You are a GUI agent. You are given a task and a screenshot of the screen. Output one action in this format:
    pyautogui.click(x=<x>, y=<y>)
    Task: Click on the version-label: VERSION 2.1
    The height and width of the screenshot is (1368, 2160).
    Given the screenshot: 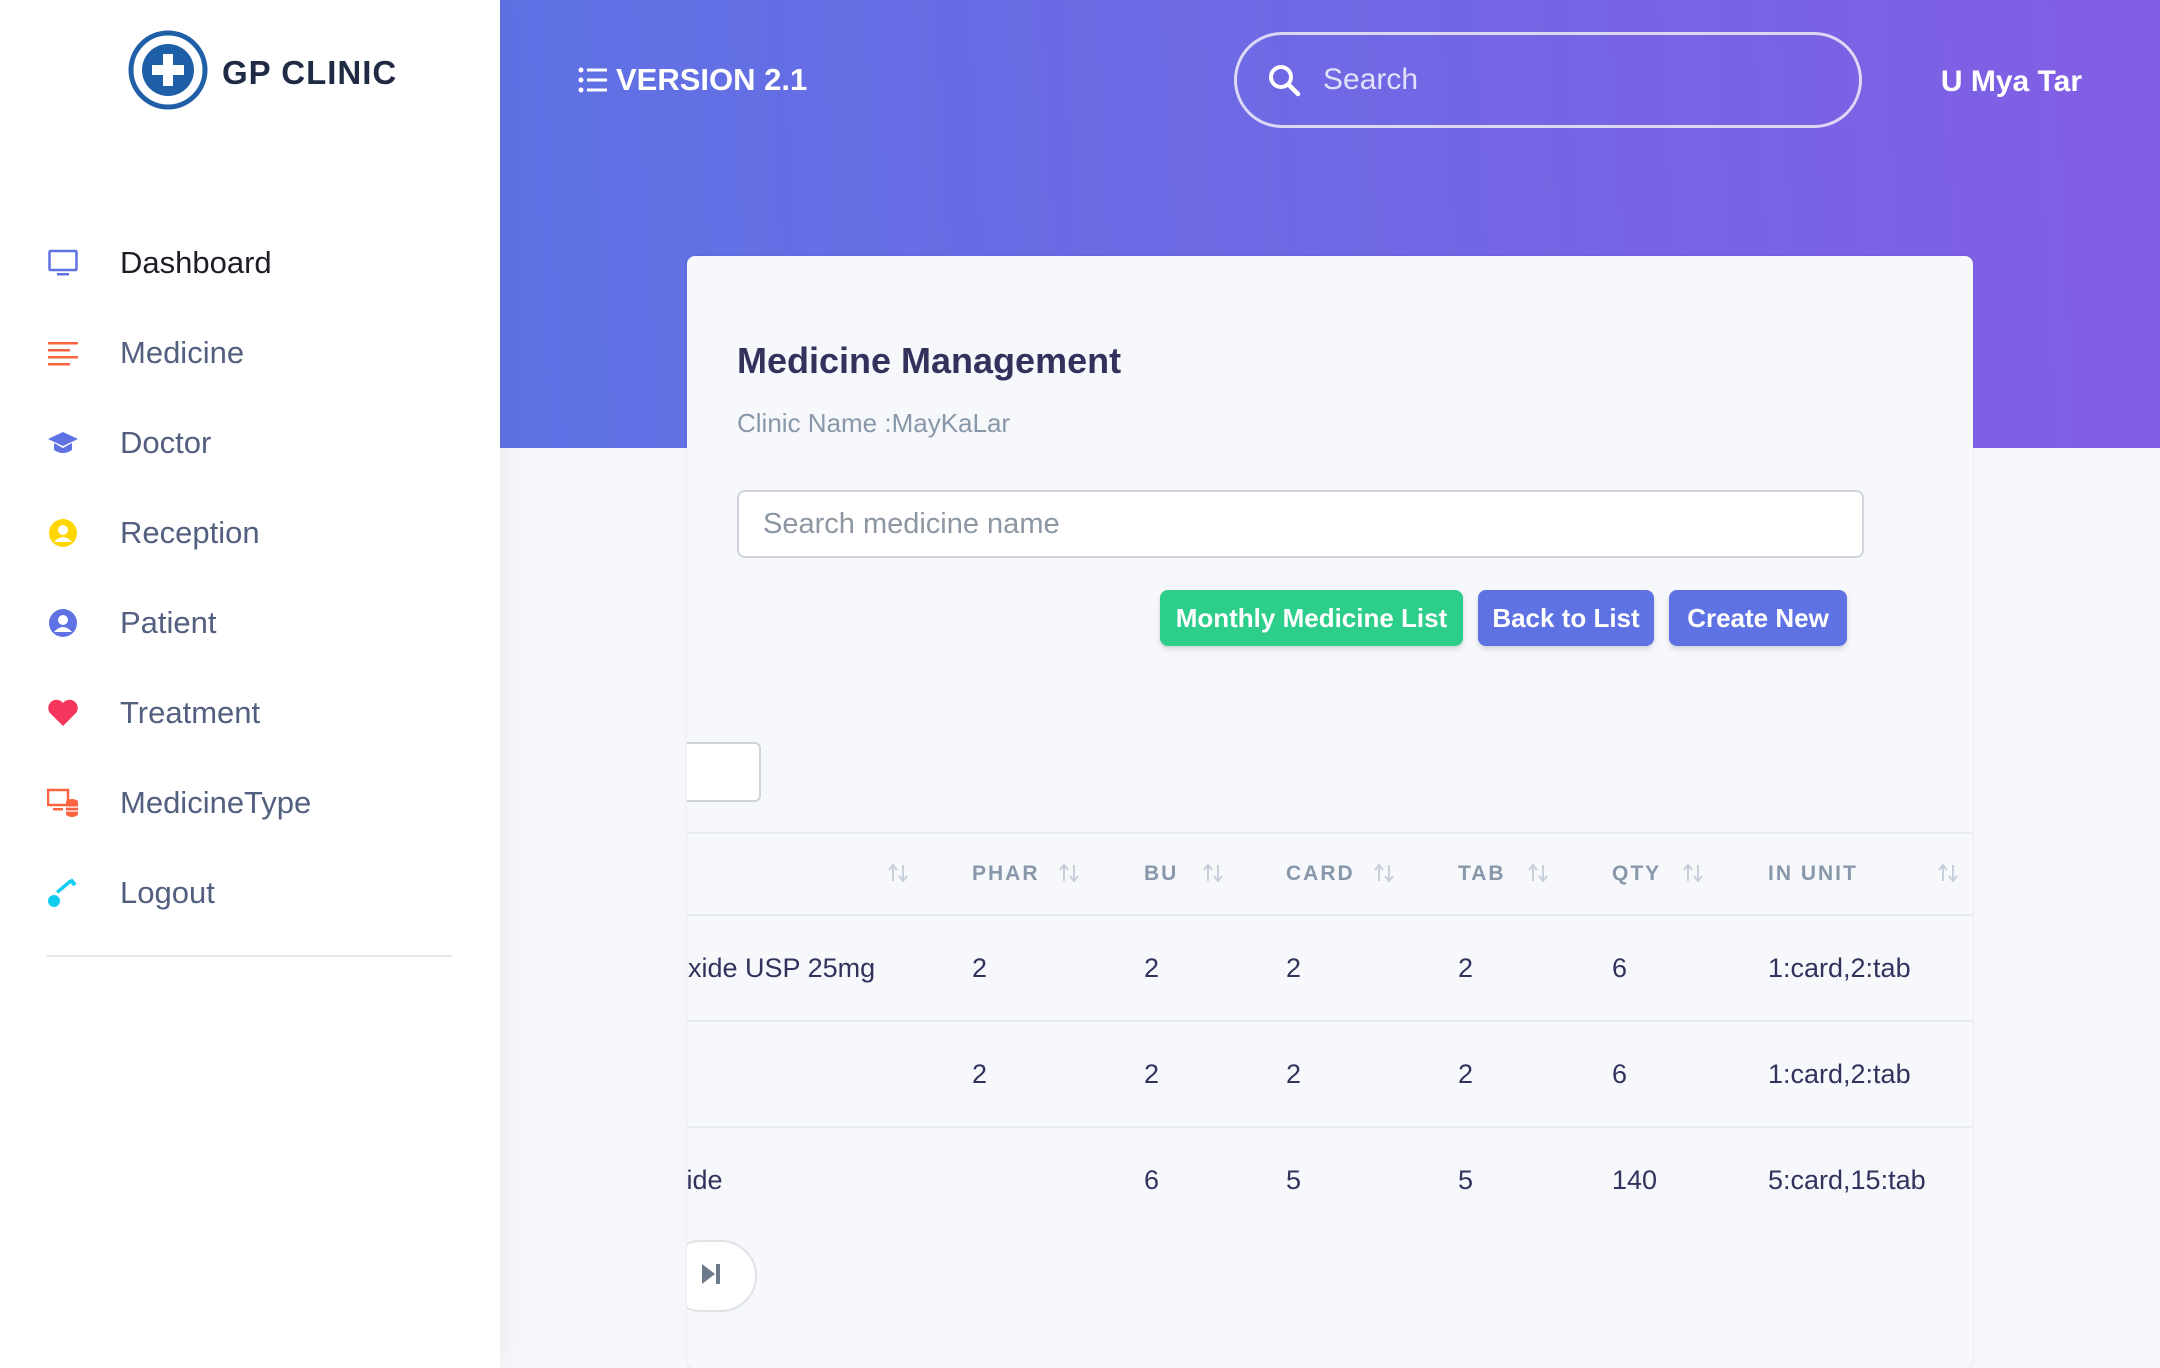 What is the action you would take?
    pyautogui.click(x=692, y=80)
    